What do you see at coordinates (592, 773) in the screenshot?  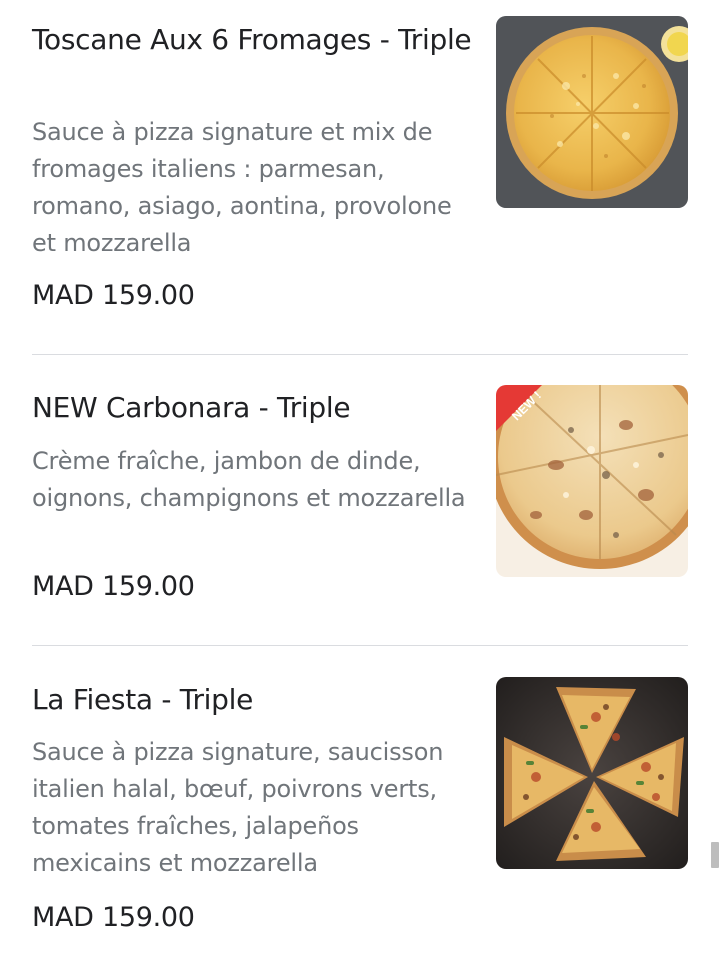 I see `pizza-fiesta-photo` at bounding box center [592, 773].